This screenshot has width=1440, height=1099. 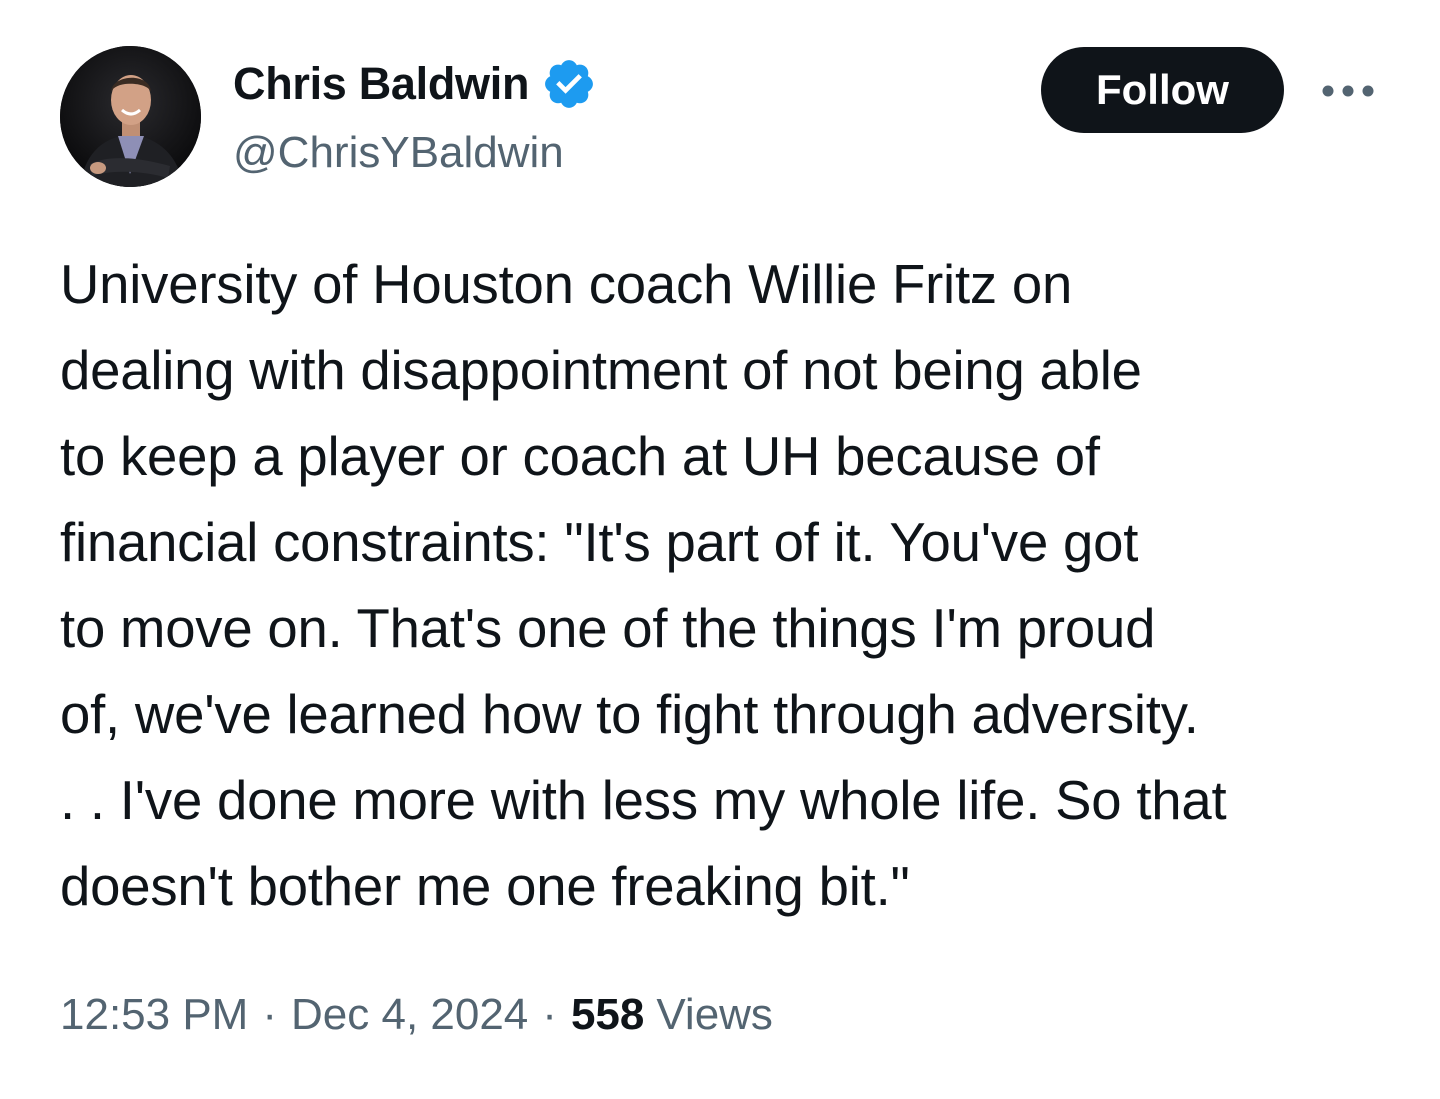 What do you see at coordinates (714, 1015) in the screenshot?
I see `views-label: Views` at bounding box center [714, 1015].